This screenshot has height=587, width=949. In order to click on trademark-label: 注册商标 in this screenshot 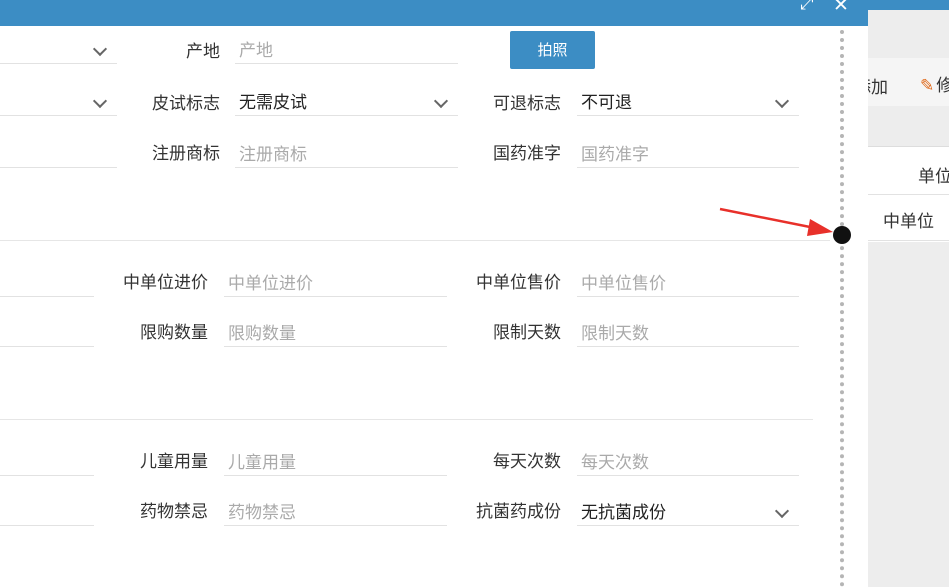, I will do `click(186, 154)`.